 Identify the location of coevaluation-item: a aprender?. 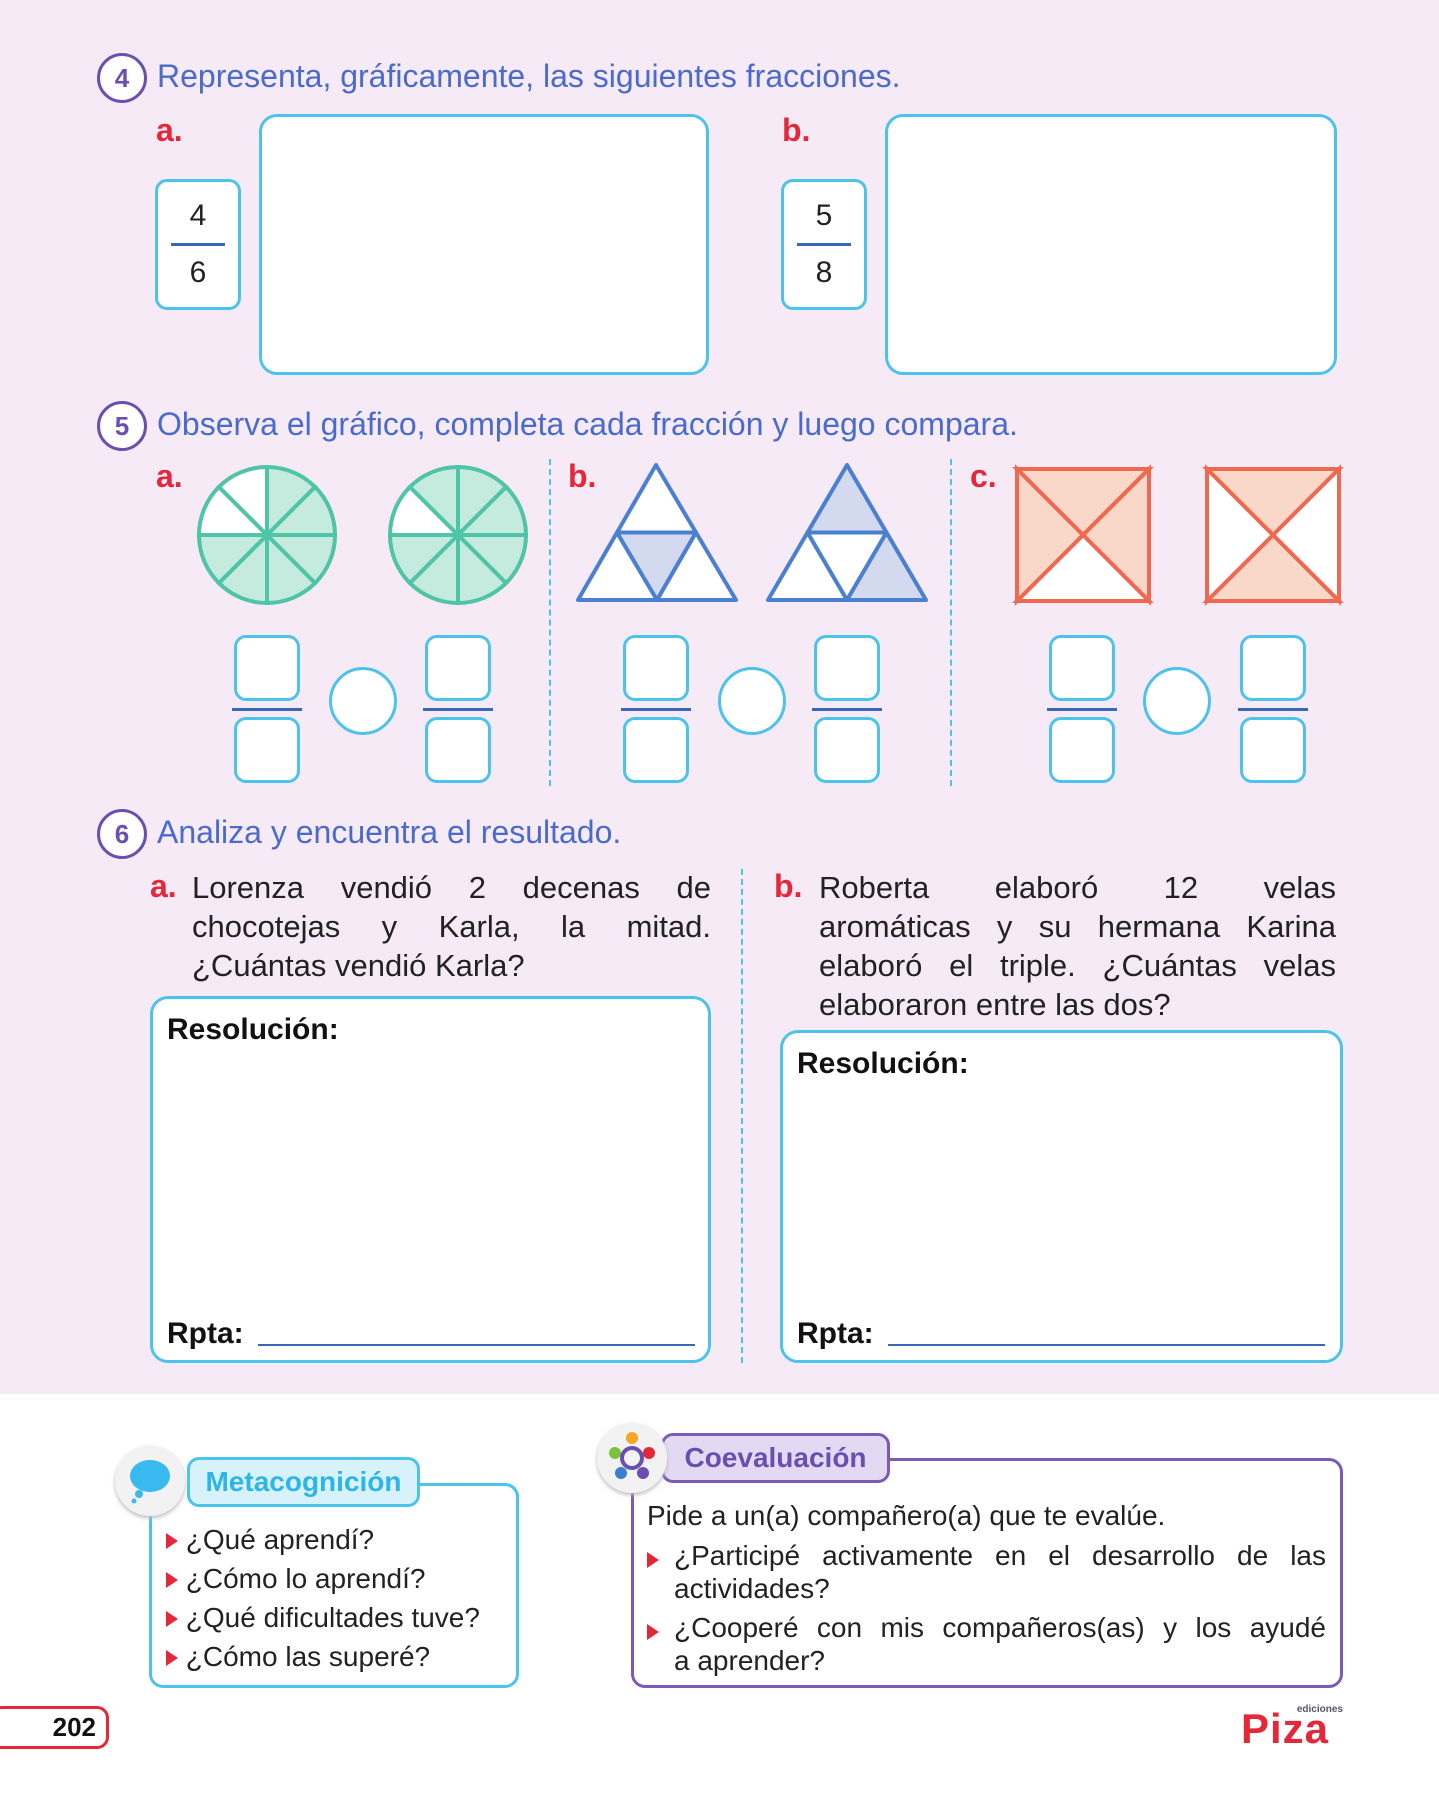
(750, 1660).